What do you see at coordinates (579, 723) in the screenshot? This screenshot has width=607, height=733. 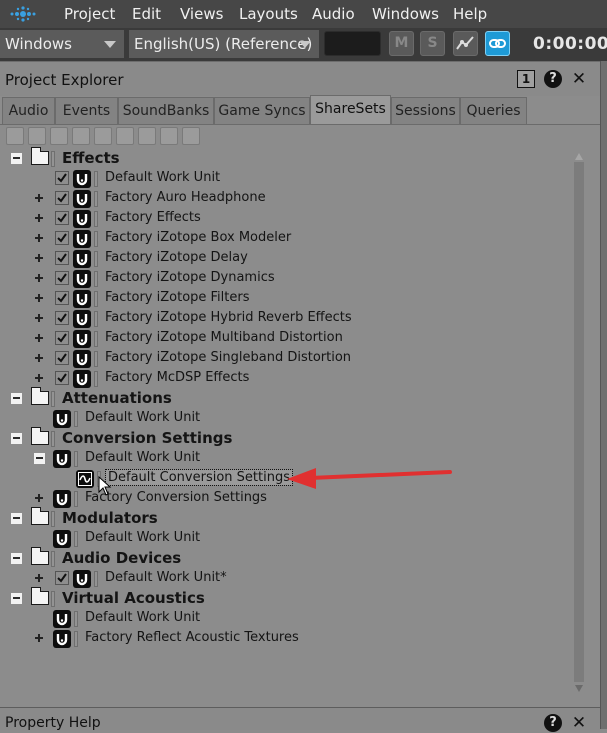 I see `close-icon: ✕` at bounding box center [579, 723].